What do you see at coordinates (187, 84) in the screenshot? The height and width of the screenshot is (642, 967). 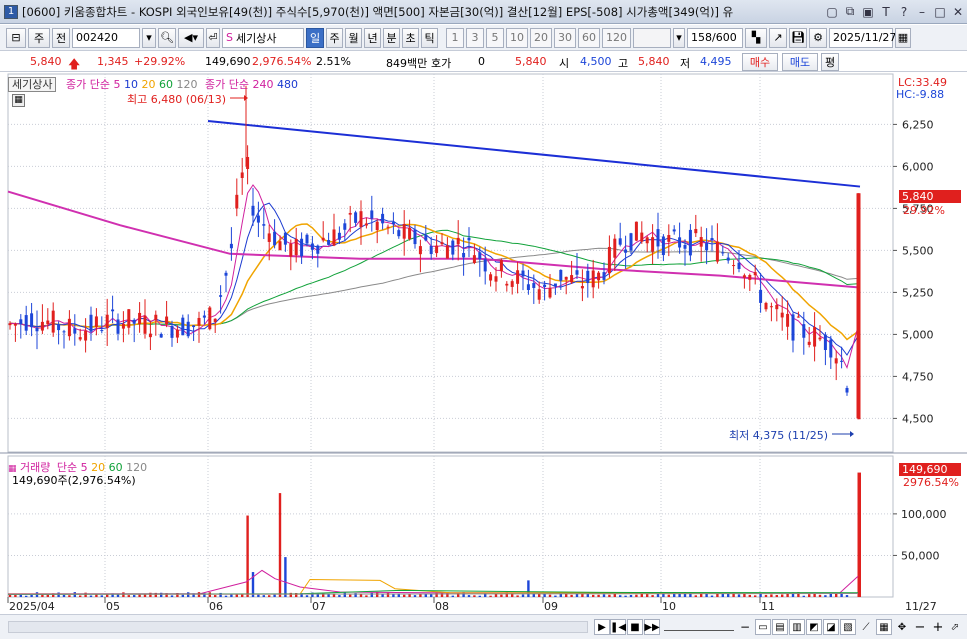 I see `ma-legend-120: 120` at bounding box center [187, 84].